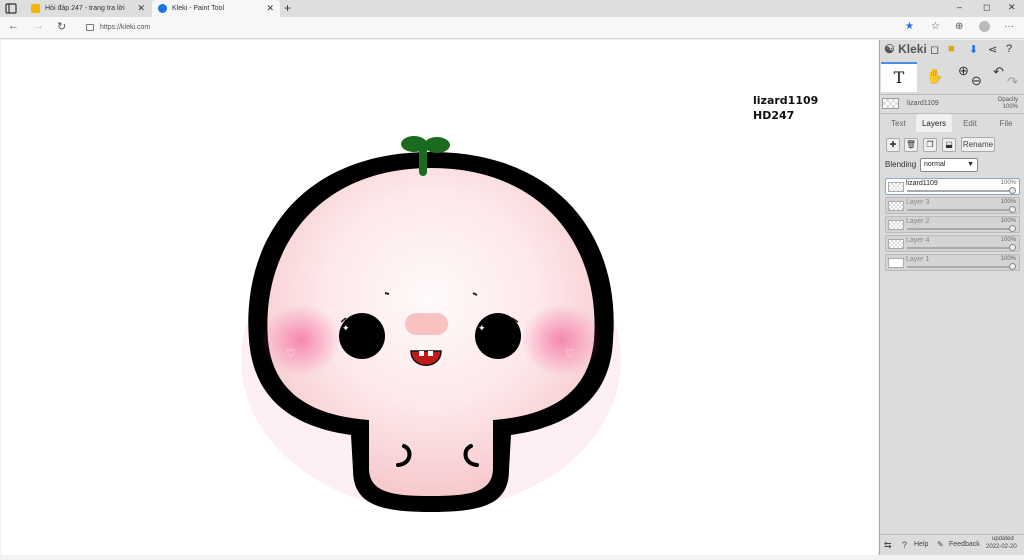  What do you see at coordinates (940, 544) in the screenshot?
I see `feedback-icon: ✎` at bounding box center [940, 544].